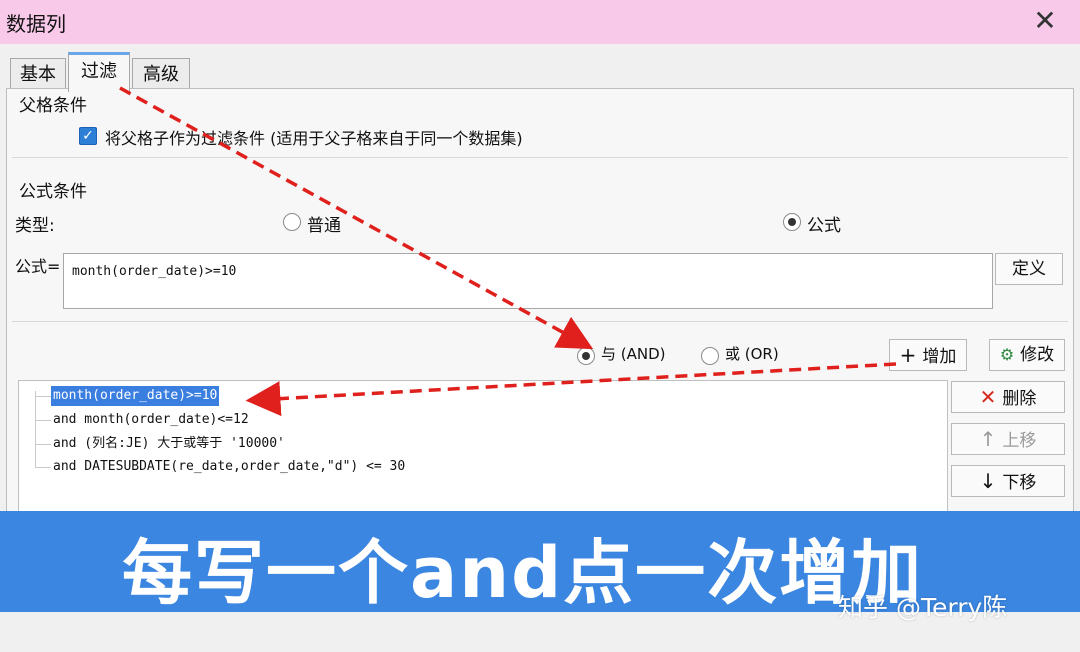  I want to click on window-title: 数据列, so click(36, 24).